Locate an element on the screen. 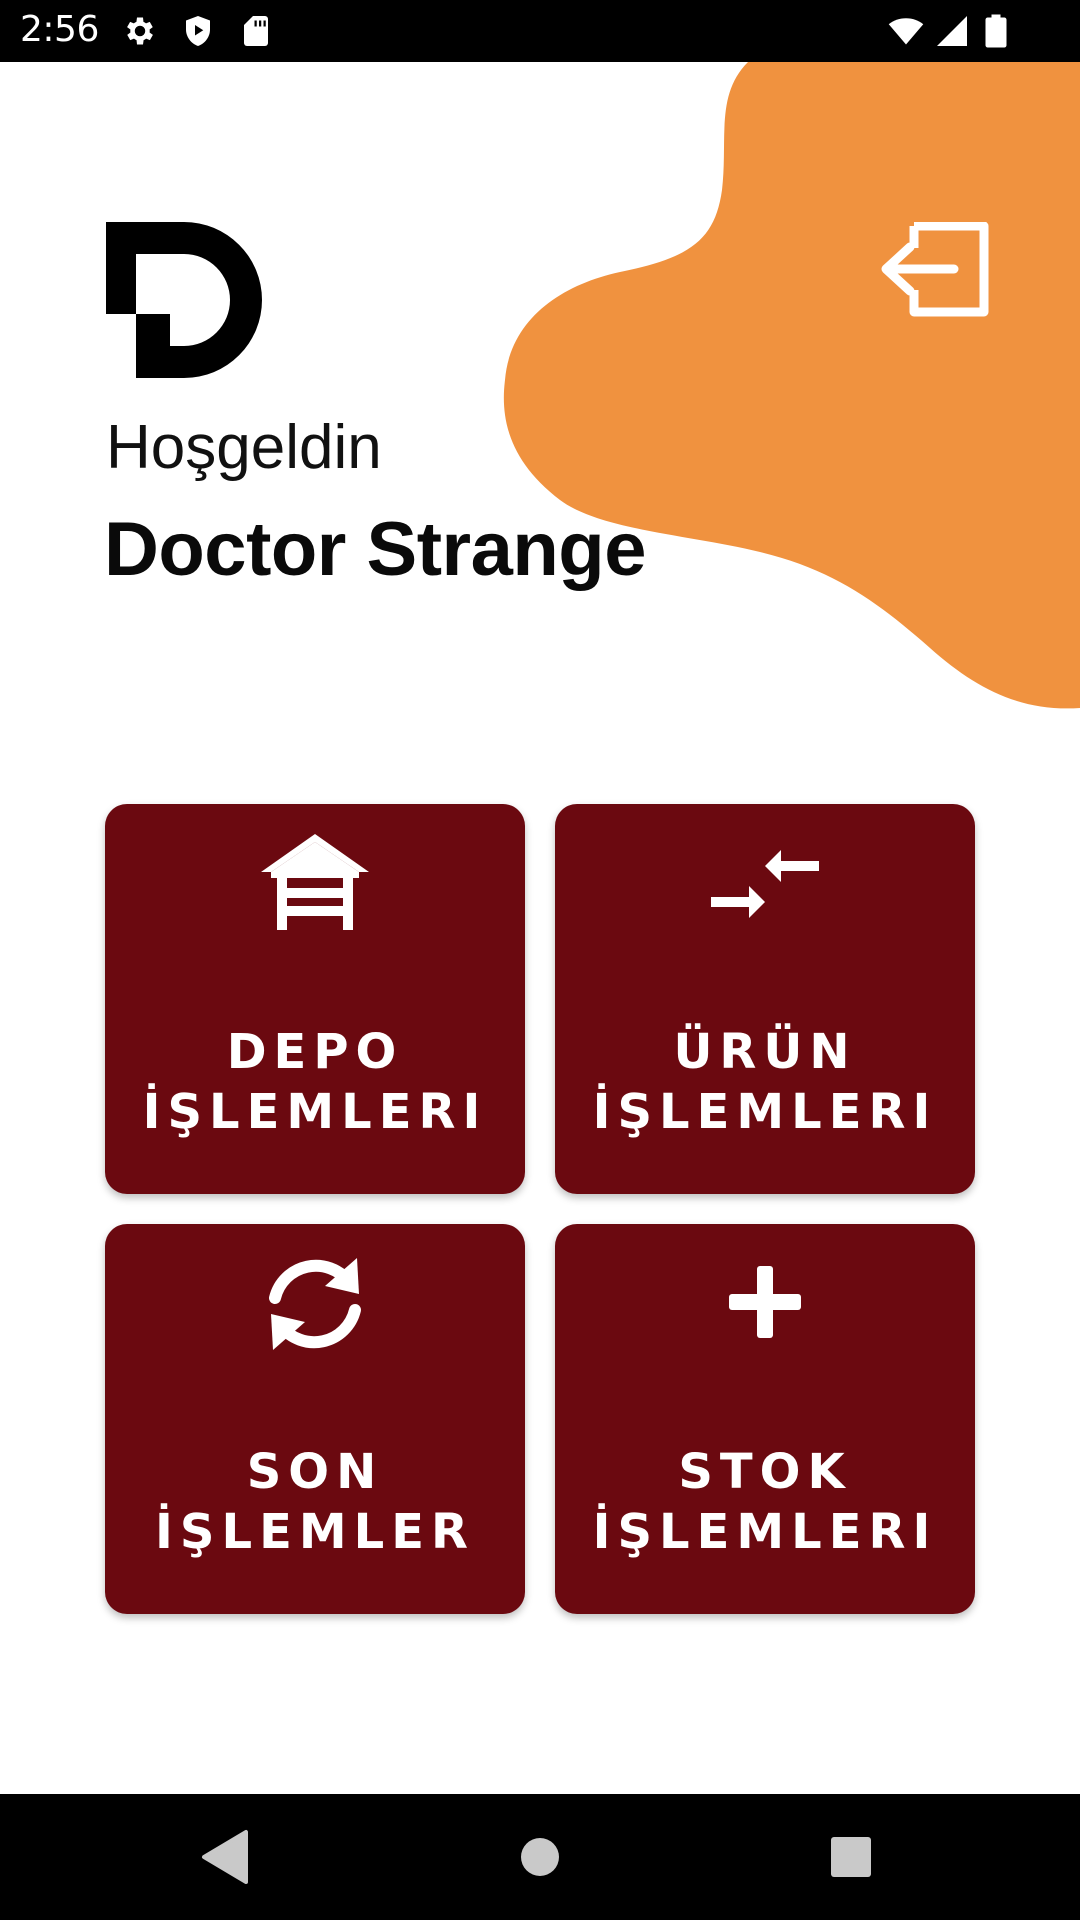  warehouse-icon is located at coordinates (315, 884).